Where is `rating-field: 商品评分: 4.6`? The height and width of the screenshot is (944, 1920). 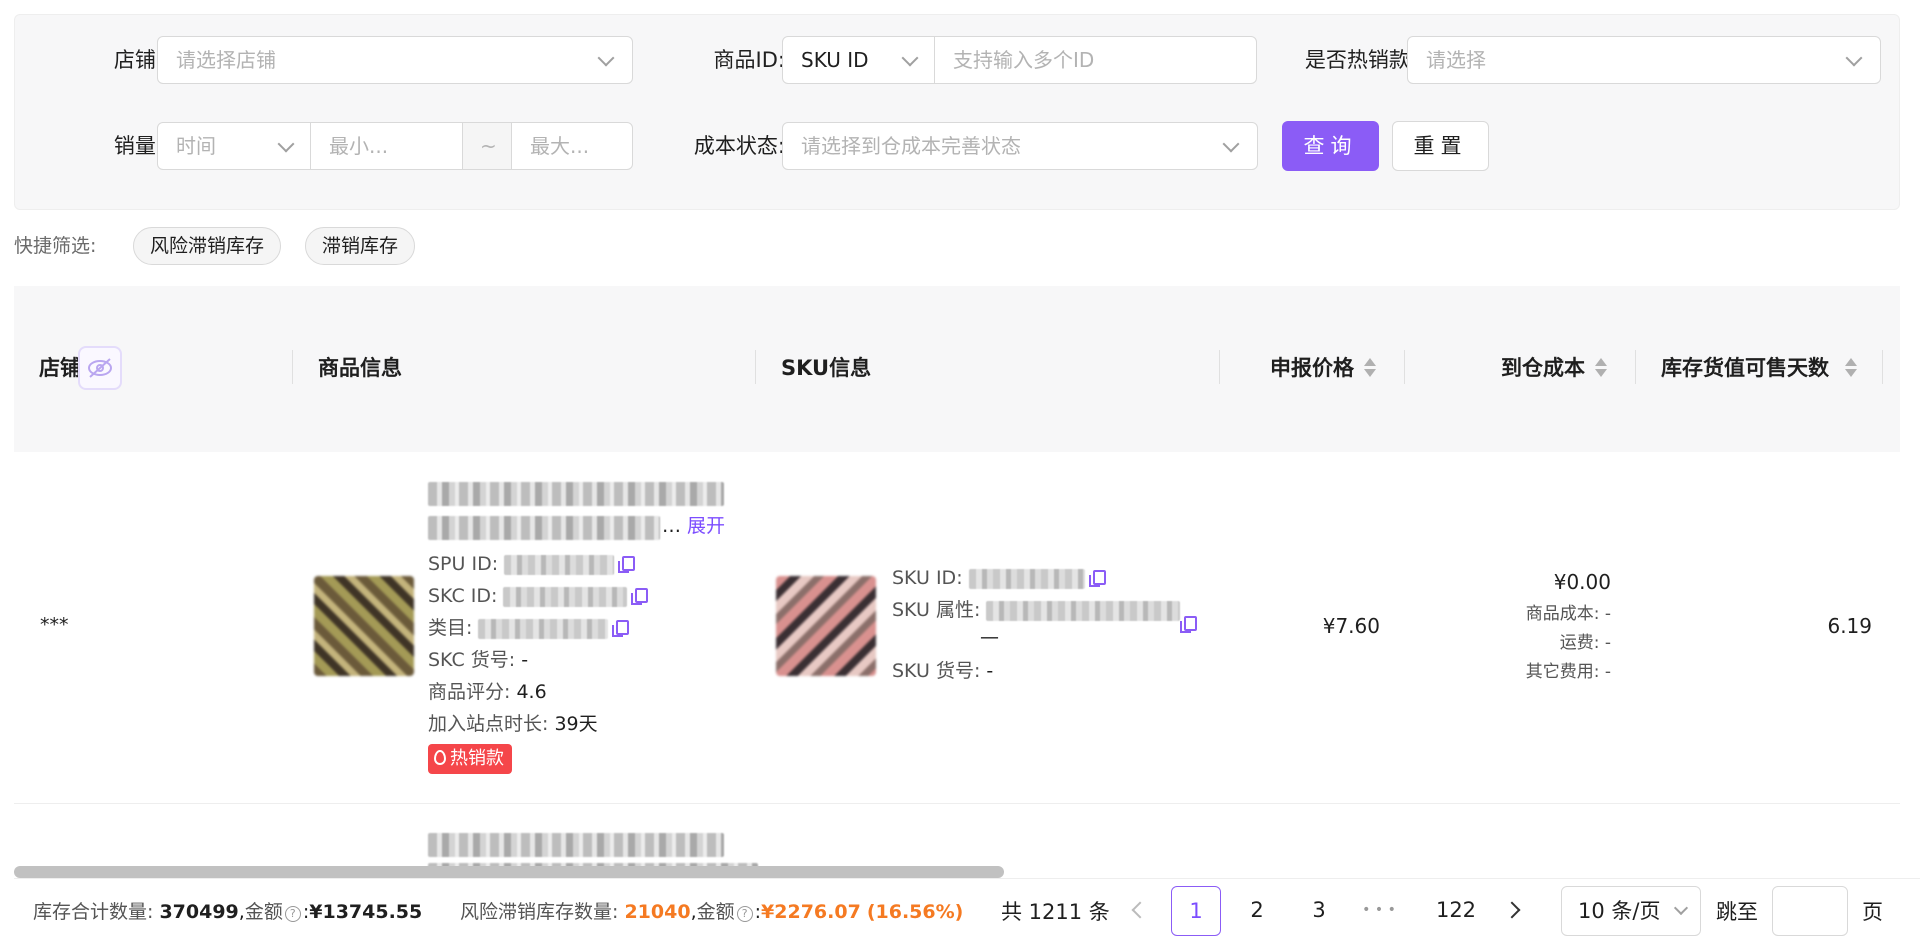 rating-field: 商品评分: 4.6 is located at coordinates (487, 692).